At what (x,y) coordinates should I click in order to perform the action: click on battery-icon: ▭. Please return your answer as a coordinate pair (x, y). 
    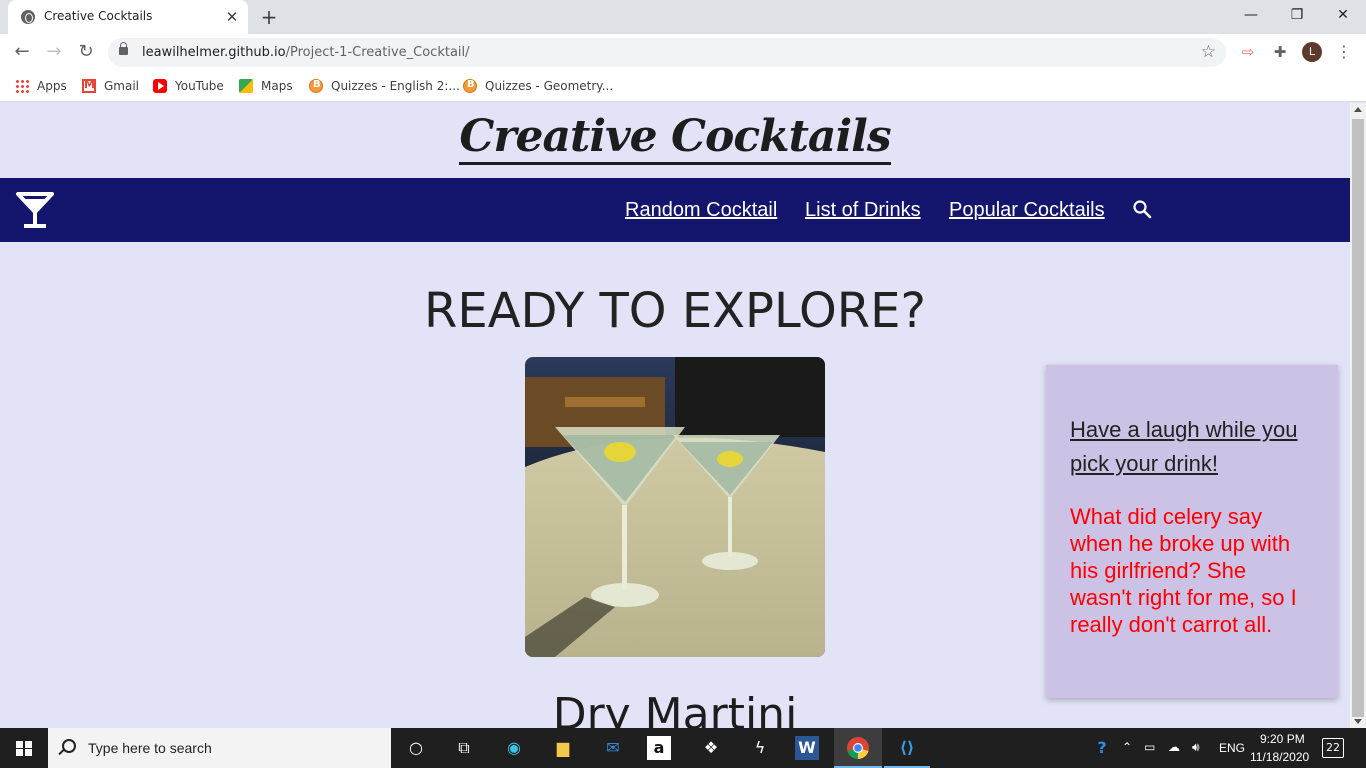
    Looking at the image, I should click on (1149, 747).